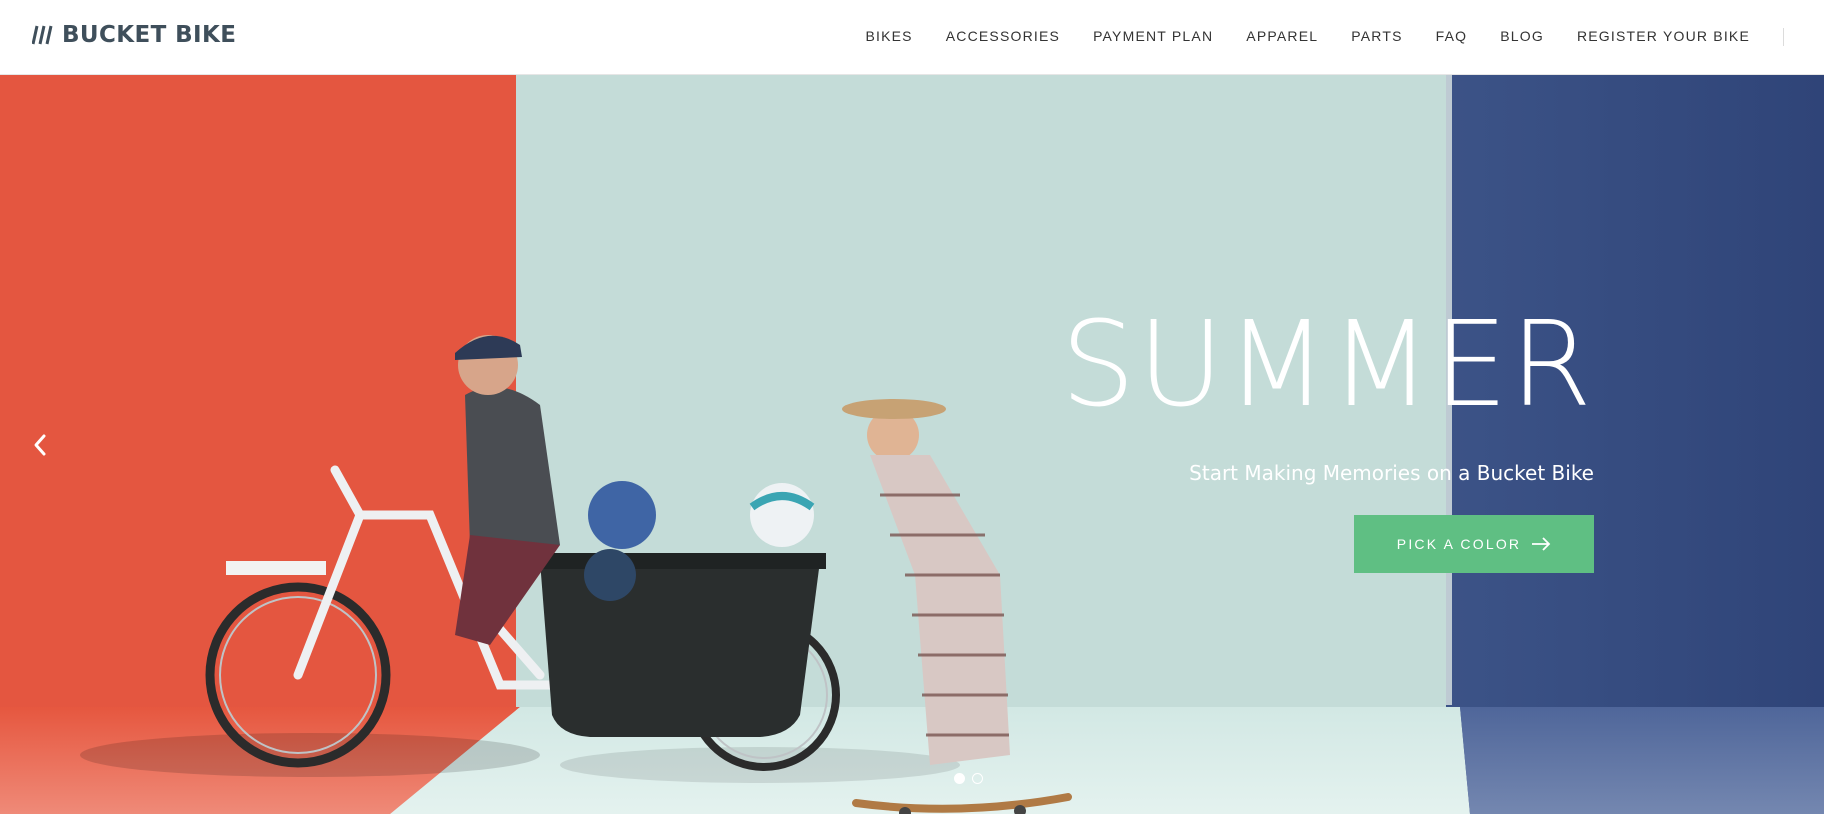 Image resolution: width=1824 pixels, height=814 pixels. What do you see at coordinates (149, 35) in the screenshot?
I see `logo-text: BUCKET BIKE` at bounding box center [149, 35].